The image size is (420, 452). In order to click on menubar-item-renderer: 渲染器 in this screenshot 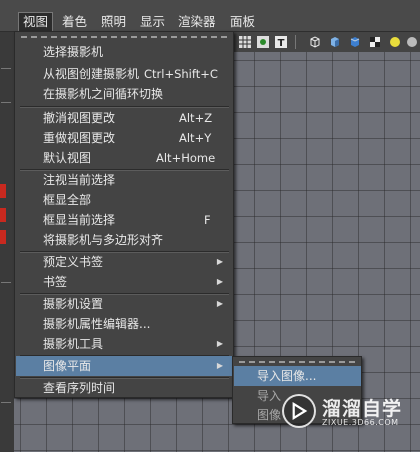, I will do `click(197, 21)`.